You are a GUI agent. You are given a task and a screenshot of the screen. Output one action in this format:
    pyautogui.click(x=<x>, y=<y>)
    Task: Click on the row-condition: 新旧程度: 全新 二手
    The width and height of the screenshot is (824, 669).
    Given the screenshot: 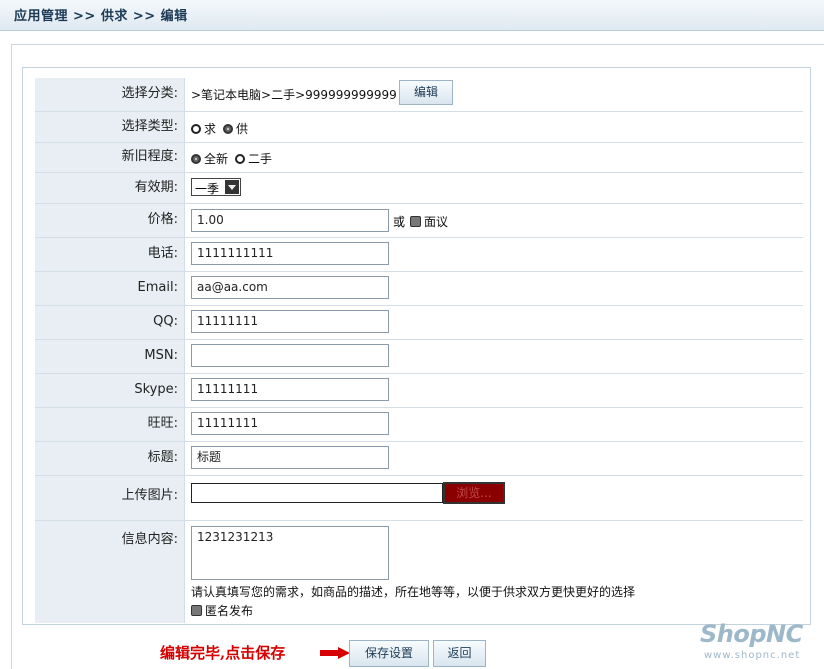 What is the action you would take?
    pyautogui.click(x=419, y=158)
    